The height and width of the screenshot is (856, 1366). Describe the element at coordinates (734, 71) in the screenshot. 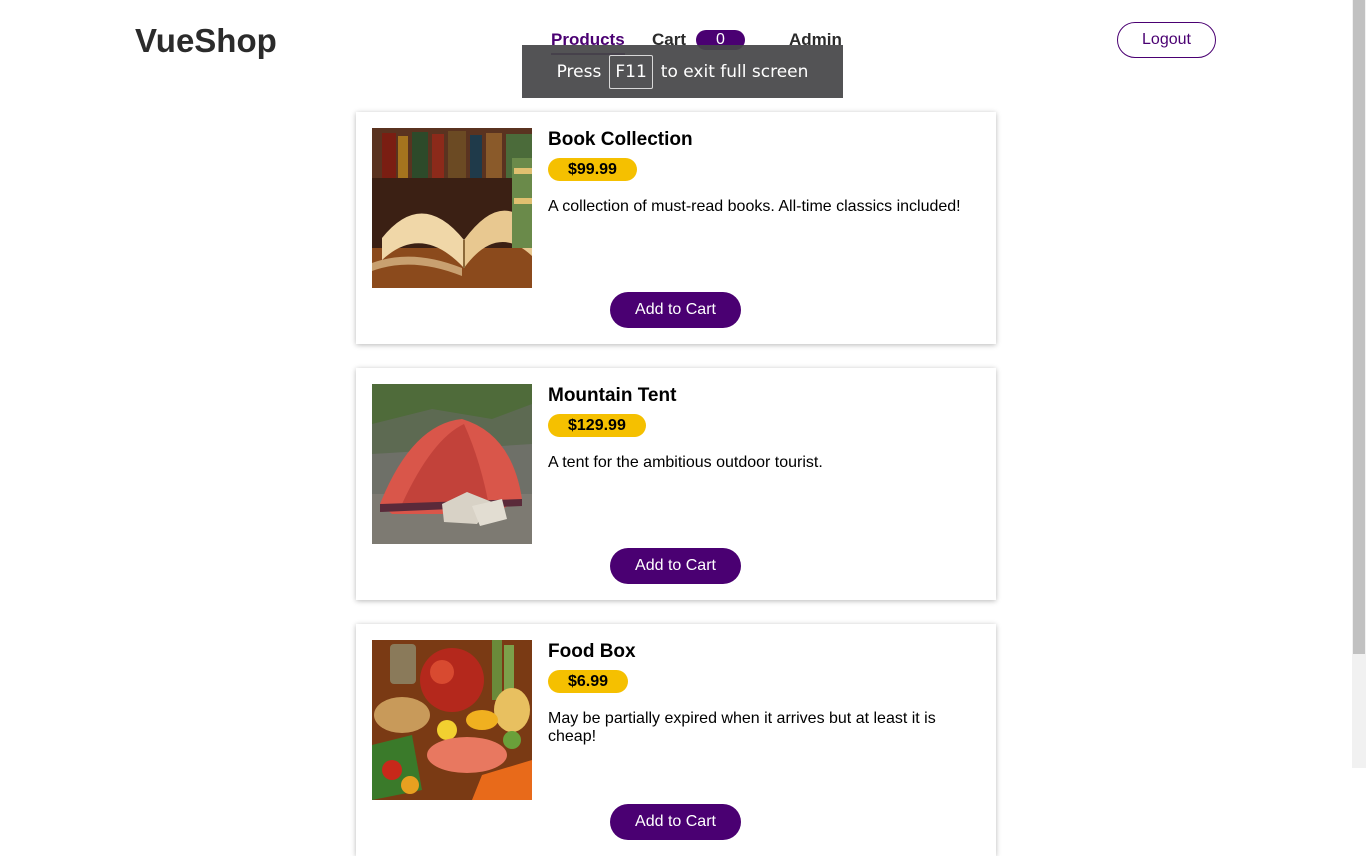

I see `fullscreen-notice-after: to exit full screen` at that location.